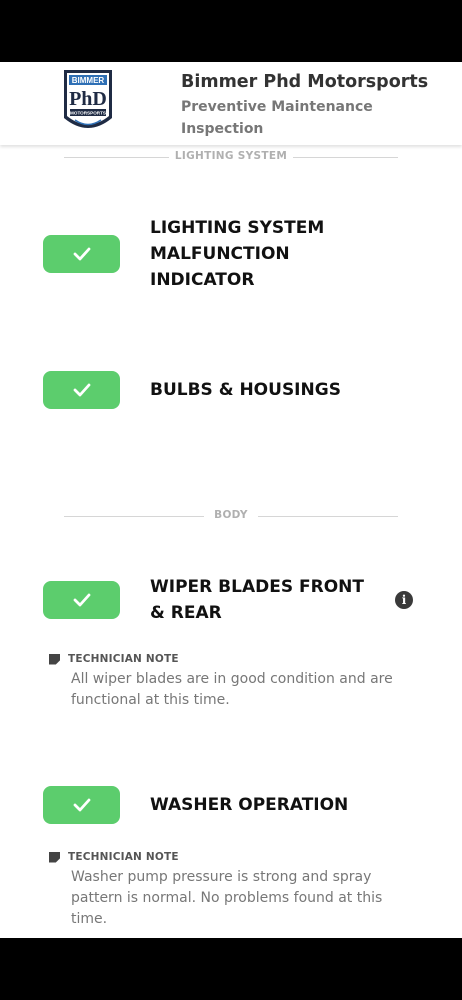 The height and width of the screenshot is (1000, 462). I want to click on inspection-item-title: BULBS & HOUSINGS, so click(245, 390).